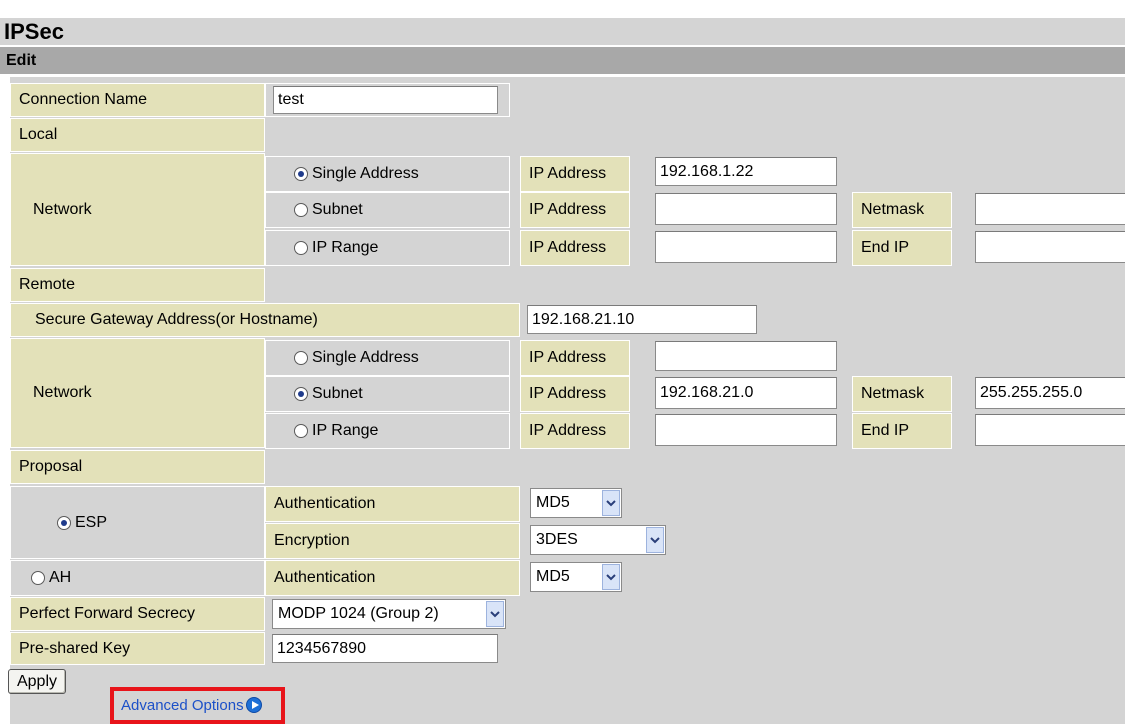 This screenshot has height=724, width=1125. What do you see at coordinates (575, 358) in the screenshot?
I see `remote-ip-label-1: IP Address` at bounding box center [575, 358].